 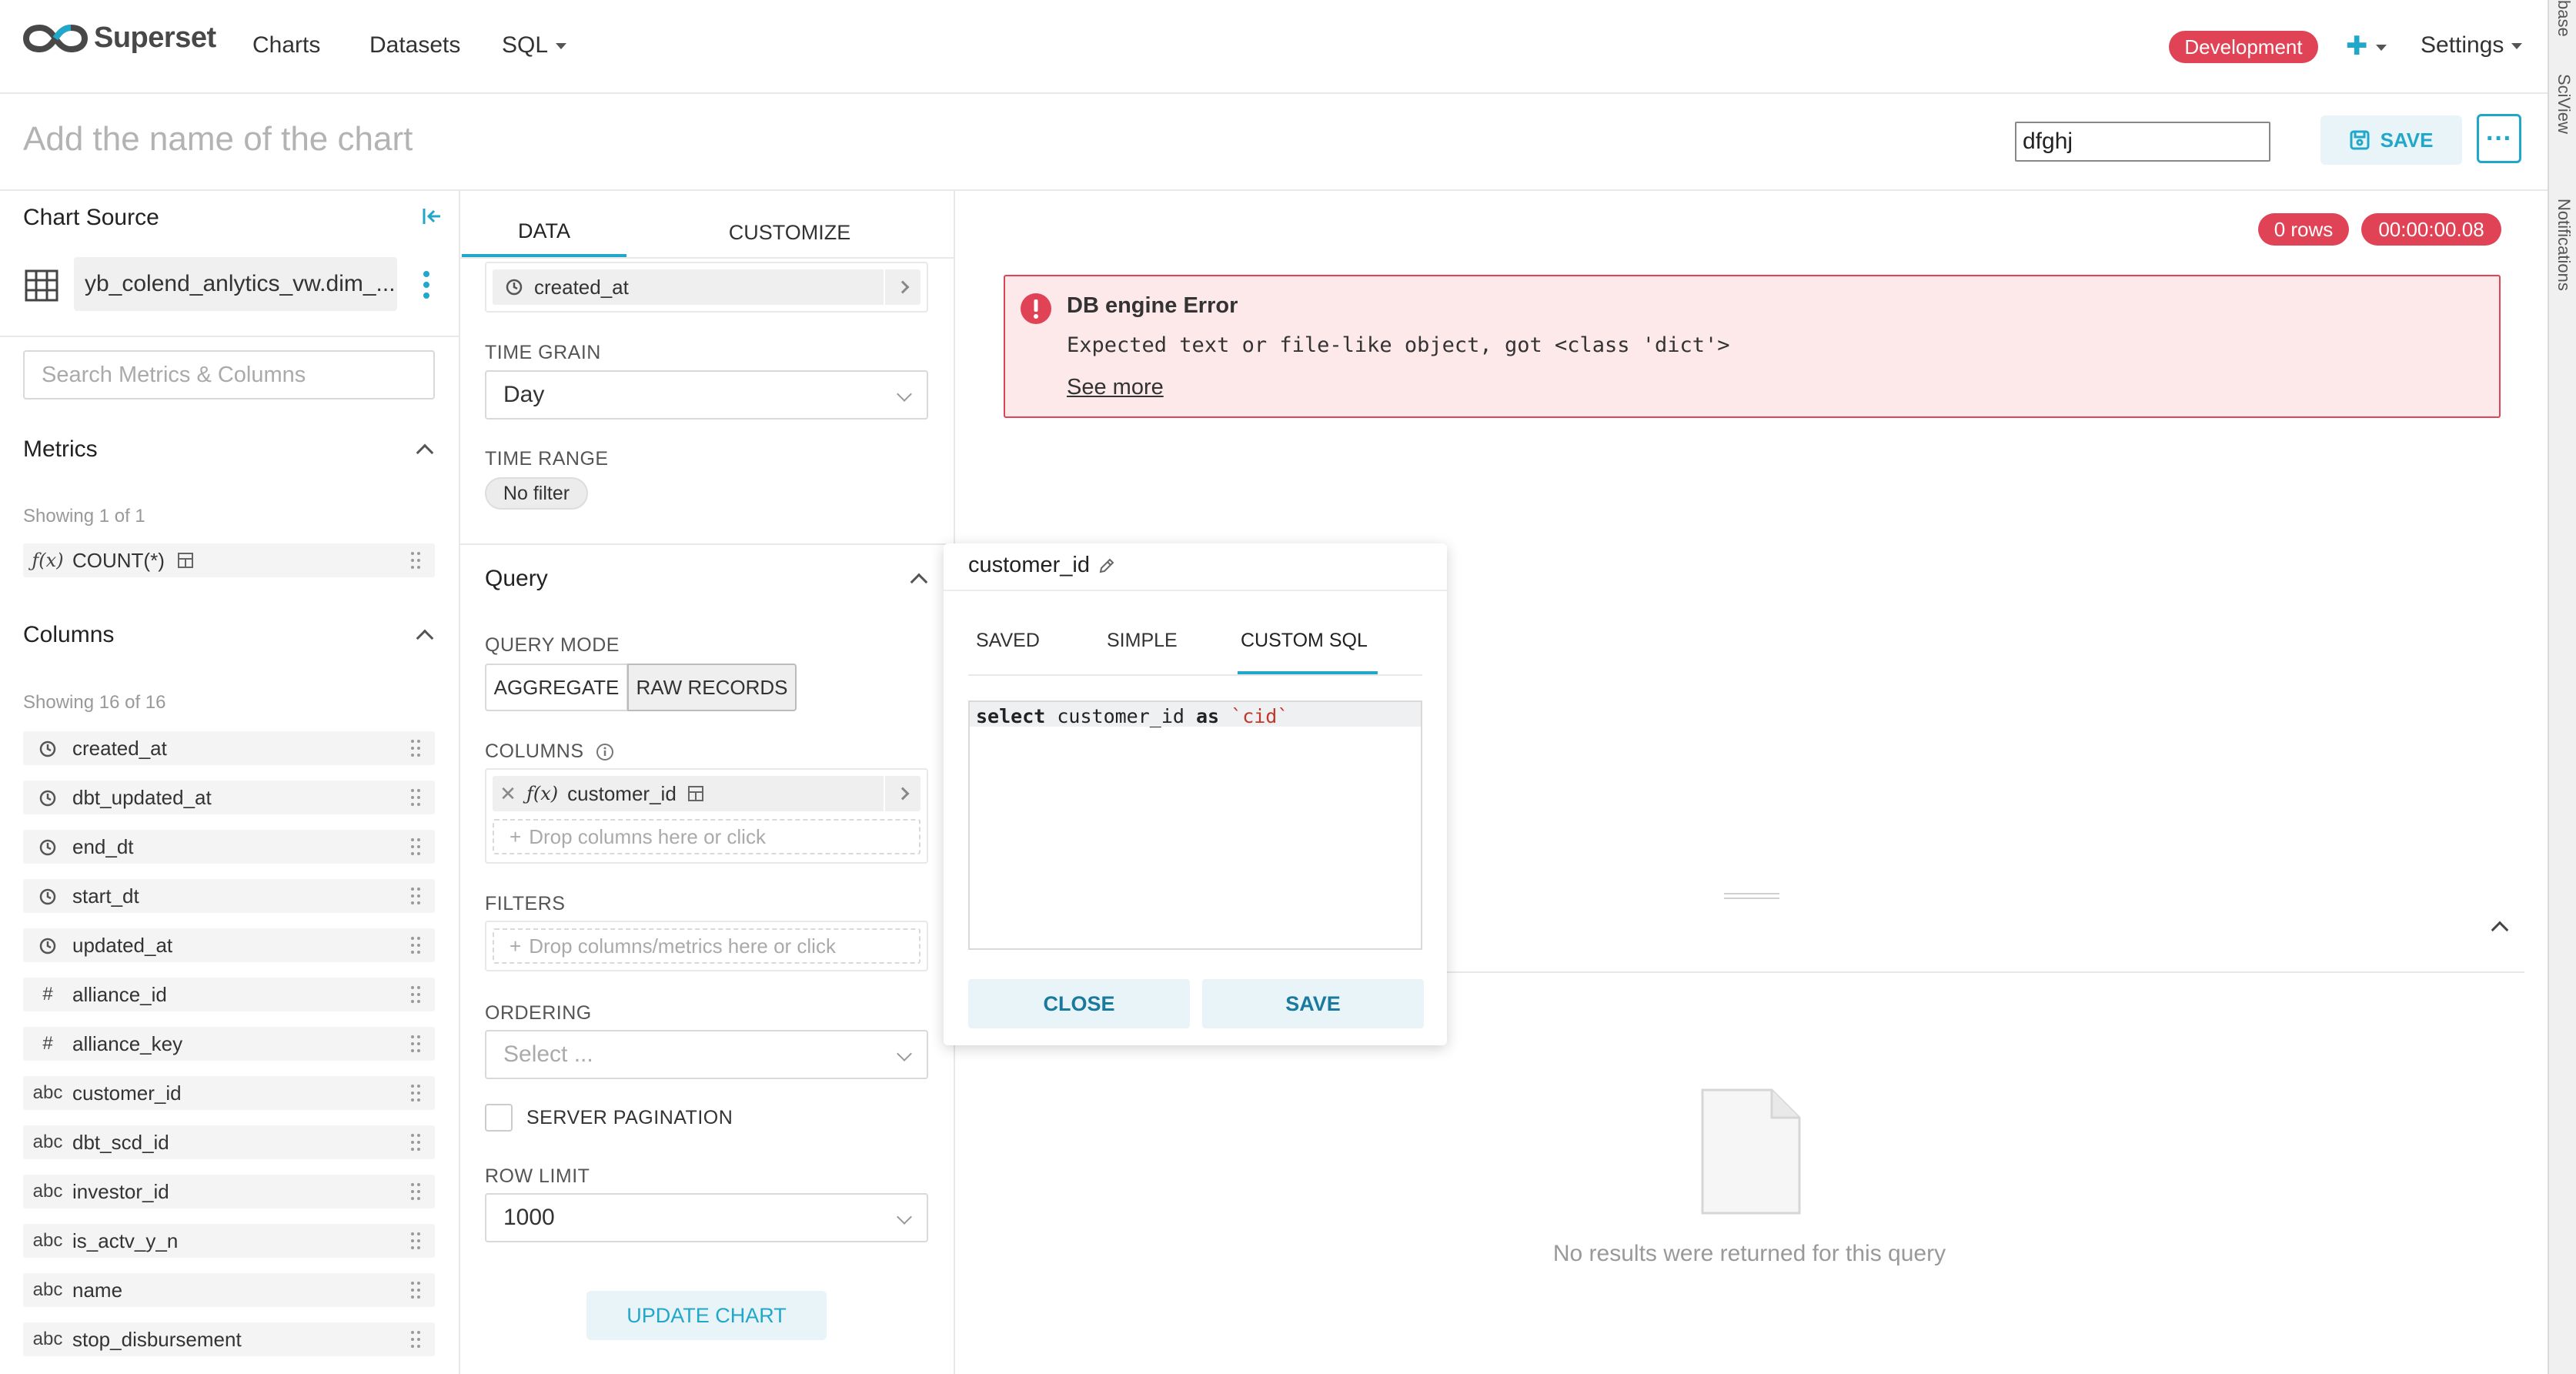 What do you see at coordinates (229, 1142) in the screenshot?
I see `column-item: abc dbt_scd_id` at bounding box center [229, 1142].